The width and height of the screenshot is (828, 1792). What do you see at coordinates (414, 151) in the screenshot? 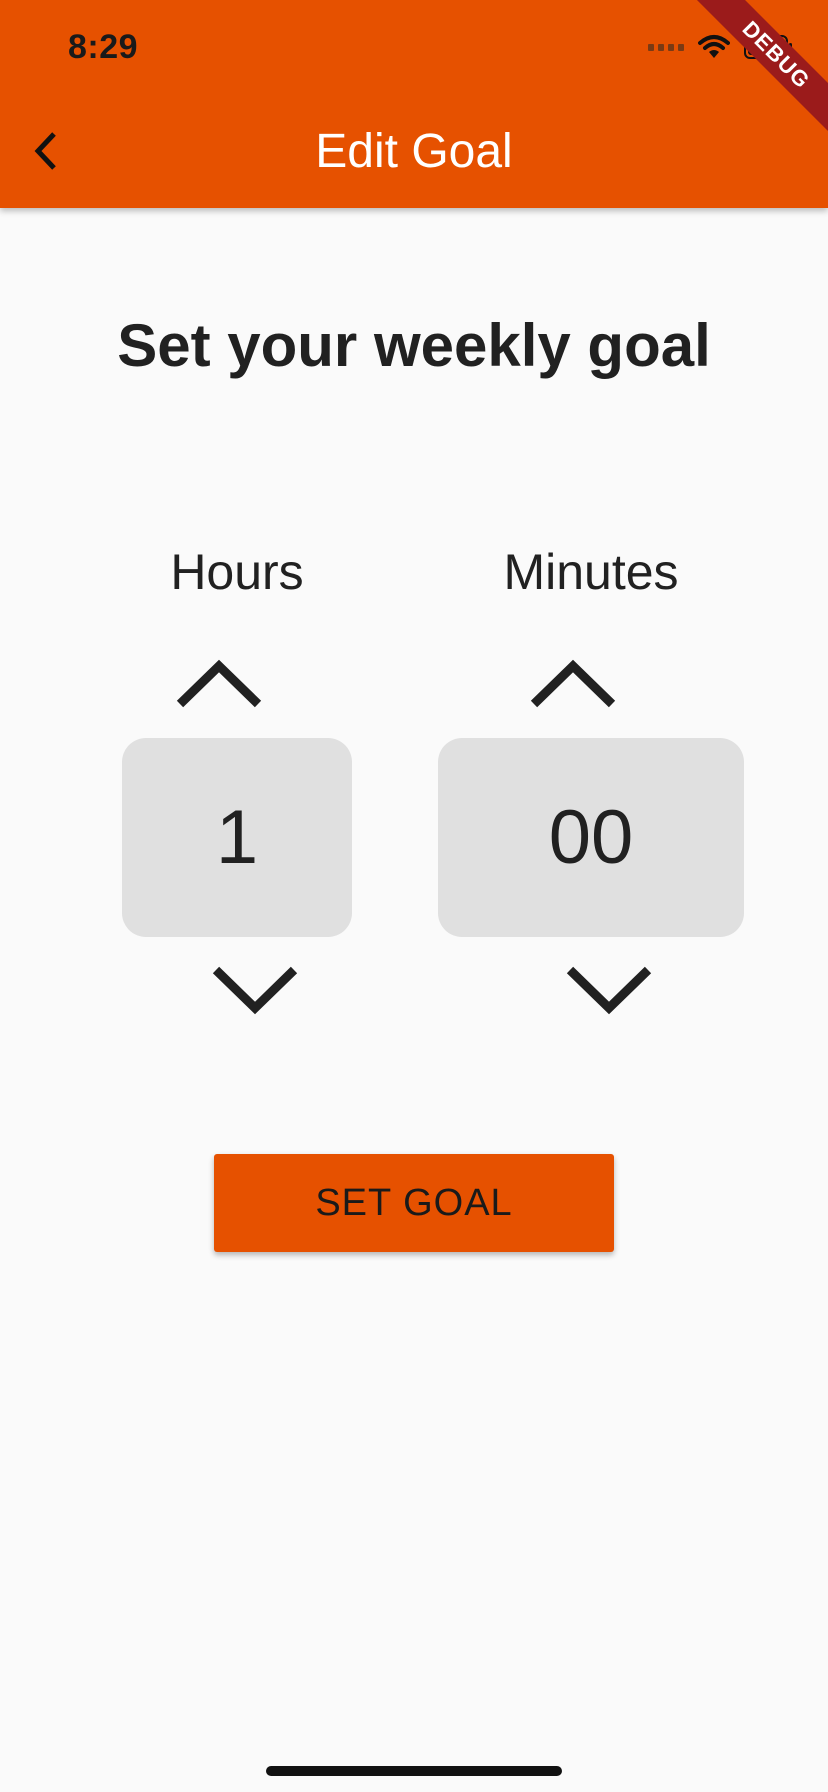
I see `page-title: Edit Goal` at bounding box center [414, 151].